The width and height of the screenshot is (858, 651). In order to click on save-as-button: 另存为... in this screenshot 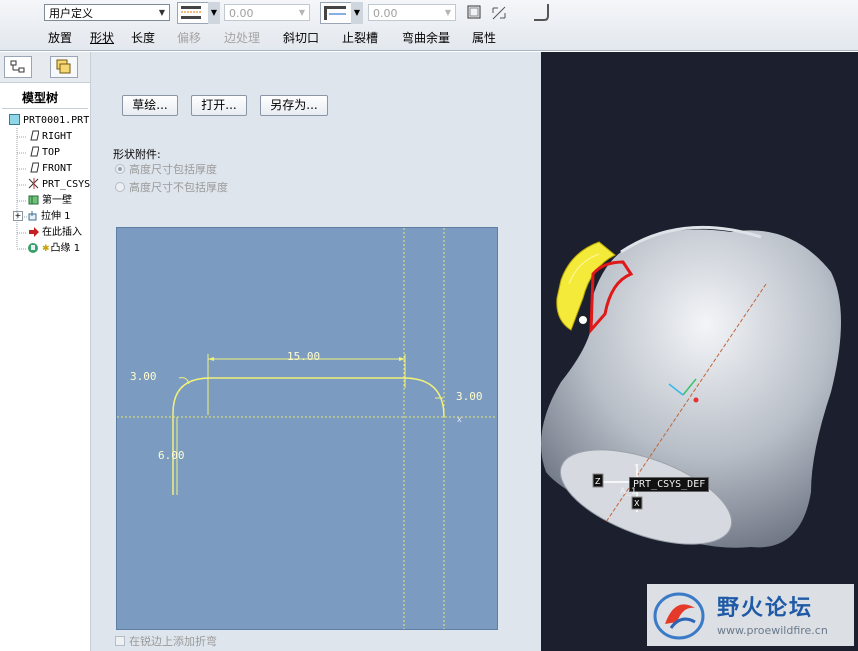, I will do `click(294, 105)`.